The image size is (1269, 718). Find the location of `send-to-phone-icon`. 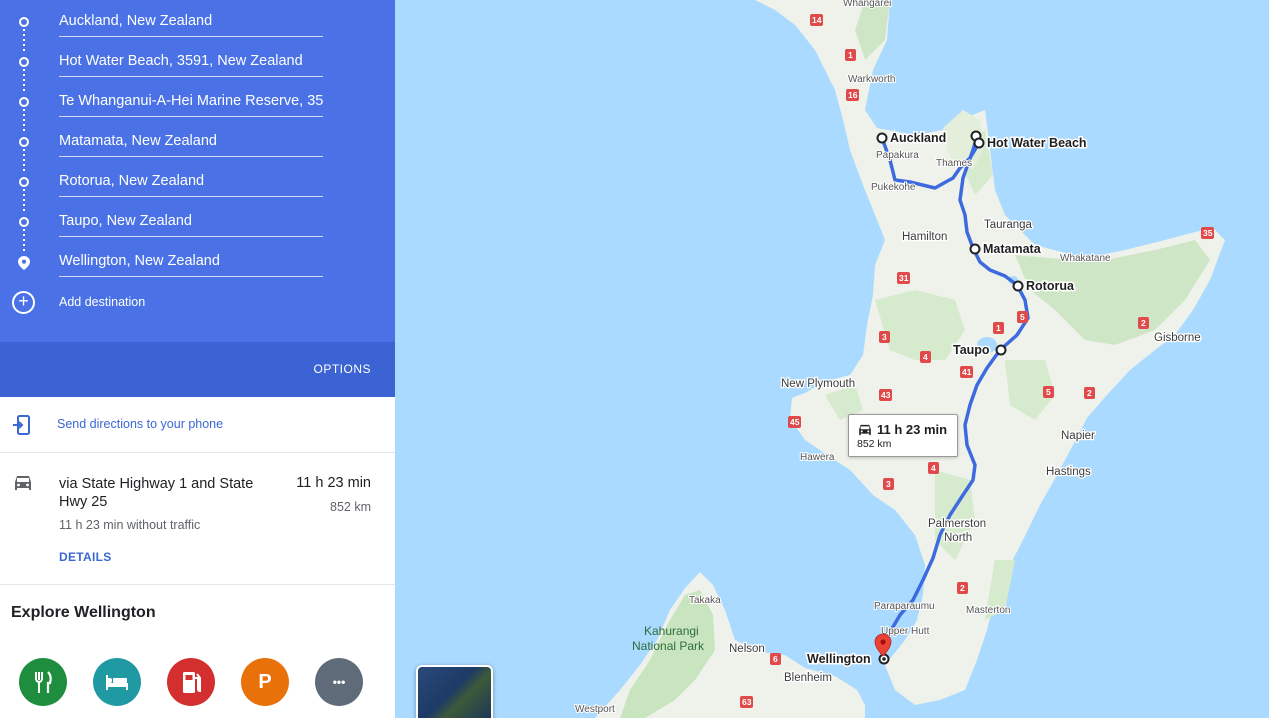

send-to-phone-icon is located at coordinates (21, 425).